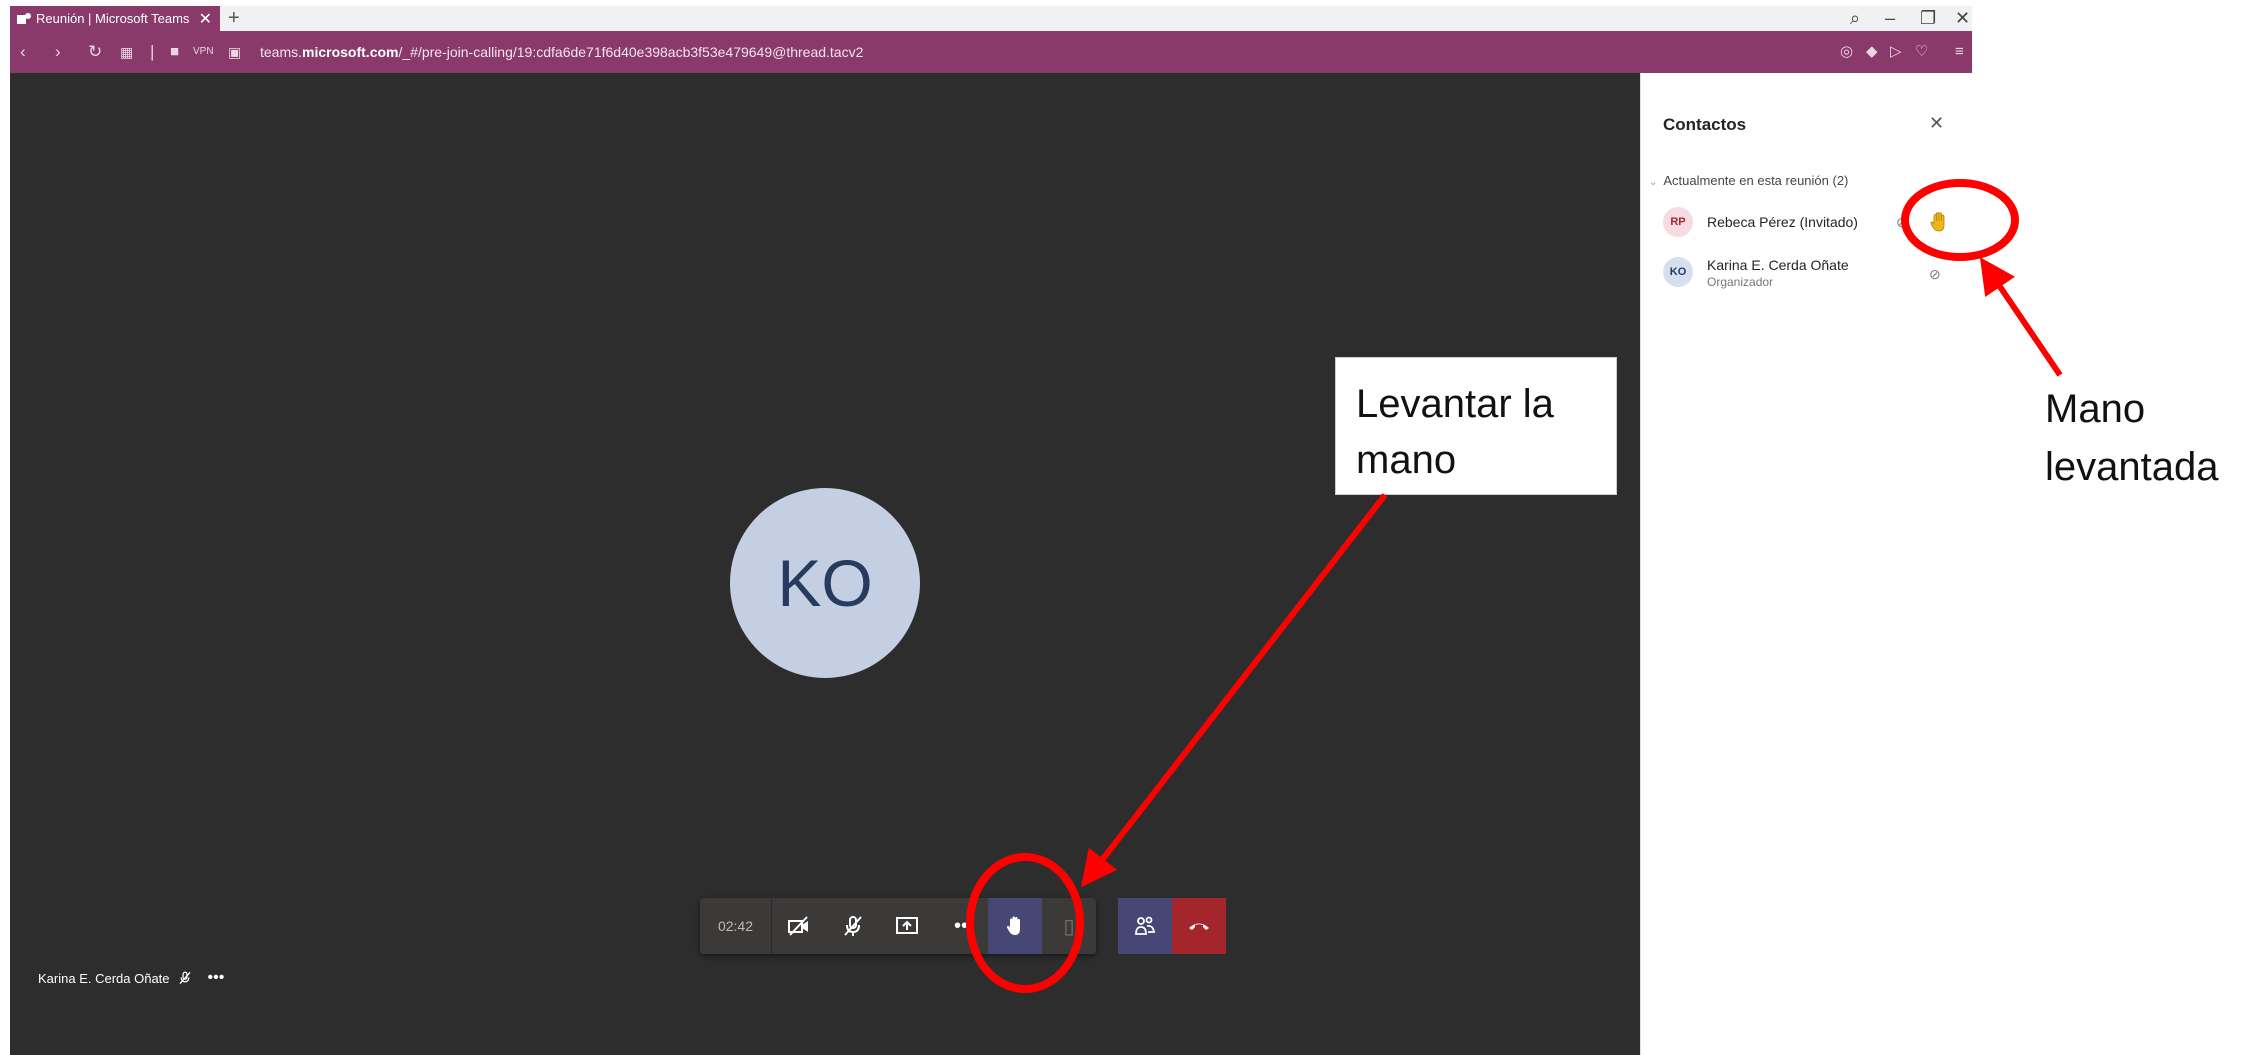  What do you see at coordinates (24, 18) in the screenshot?
I see `teams-favicon-icon` at bounding box center [24, 18].